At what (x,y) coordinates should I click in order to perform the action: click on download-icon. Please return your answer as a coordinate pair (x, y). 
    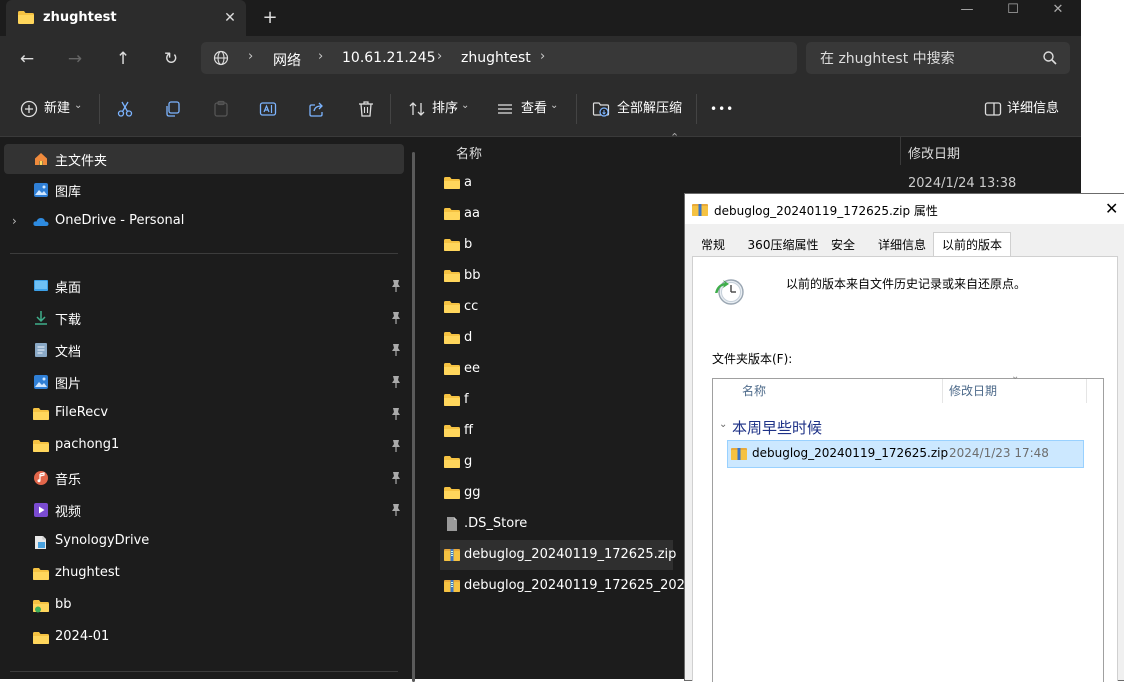
    Looking at the image, I should click on (41, 318).